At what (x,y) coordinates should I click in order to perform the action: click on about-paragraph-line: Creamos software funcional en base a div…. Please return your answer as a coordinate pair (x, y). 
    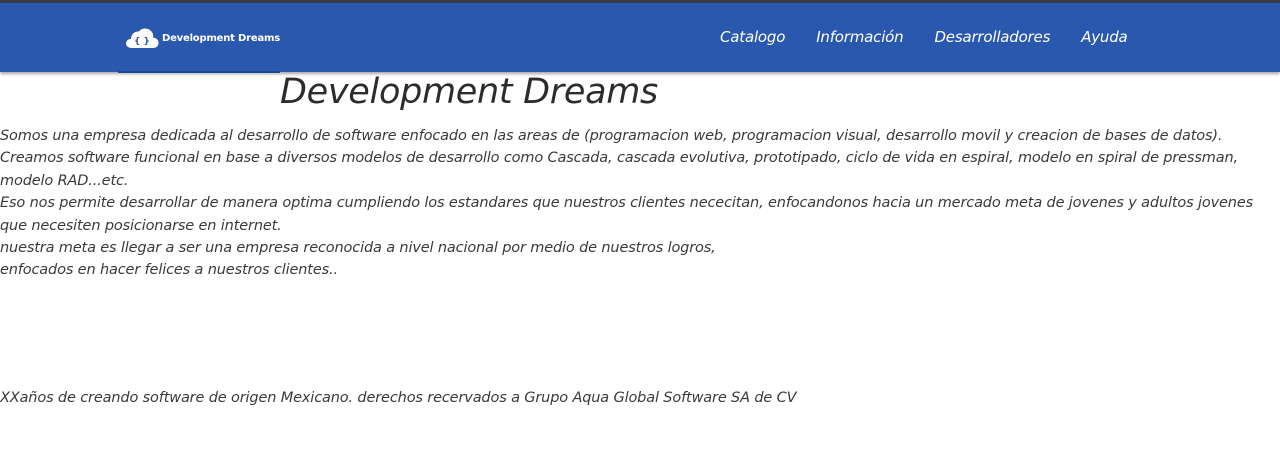
    Looking at the image, I should click on (619, 158).